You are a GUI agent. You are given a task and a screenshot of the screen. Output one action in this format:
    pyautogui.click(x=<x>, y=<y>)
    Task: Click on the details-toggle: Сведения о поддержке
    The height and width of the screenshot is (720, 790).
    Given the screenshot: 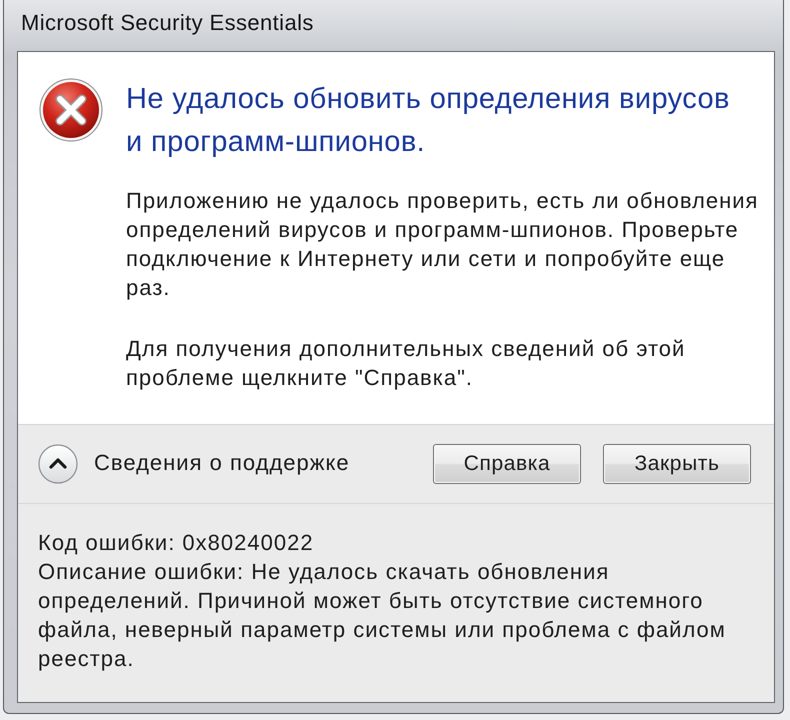 What is the action you would take?
    pyautogui.click(x=194, y=464)
    